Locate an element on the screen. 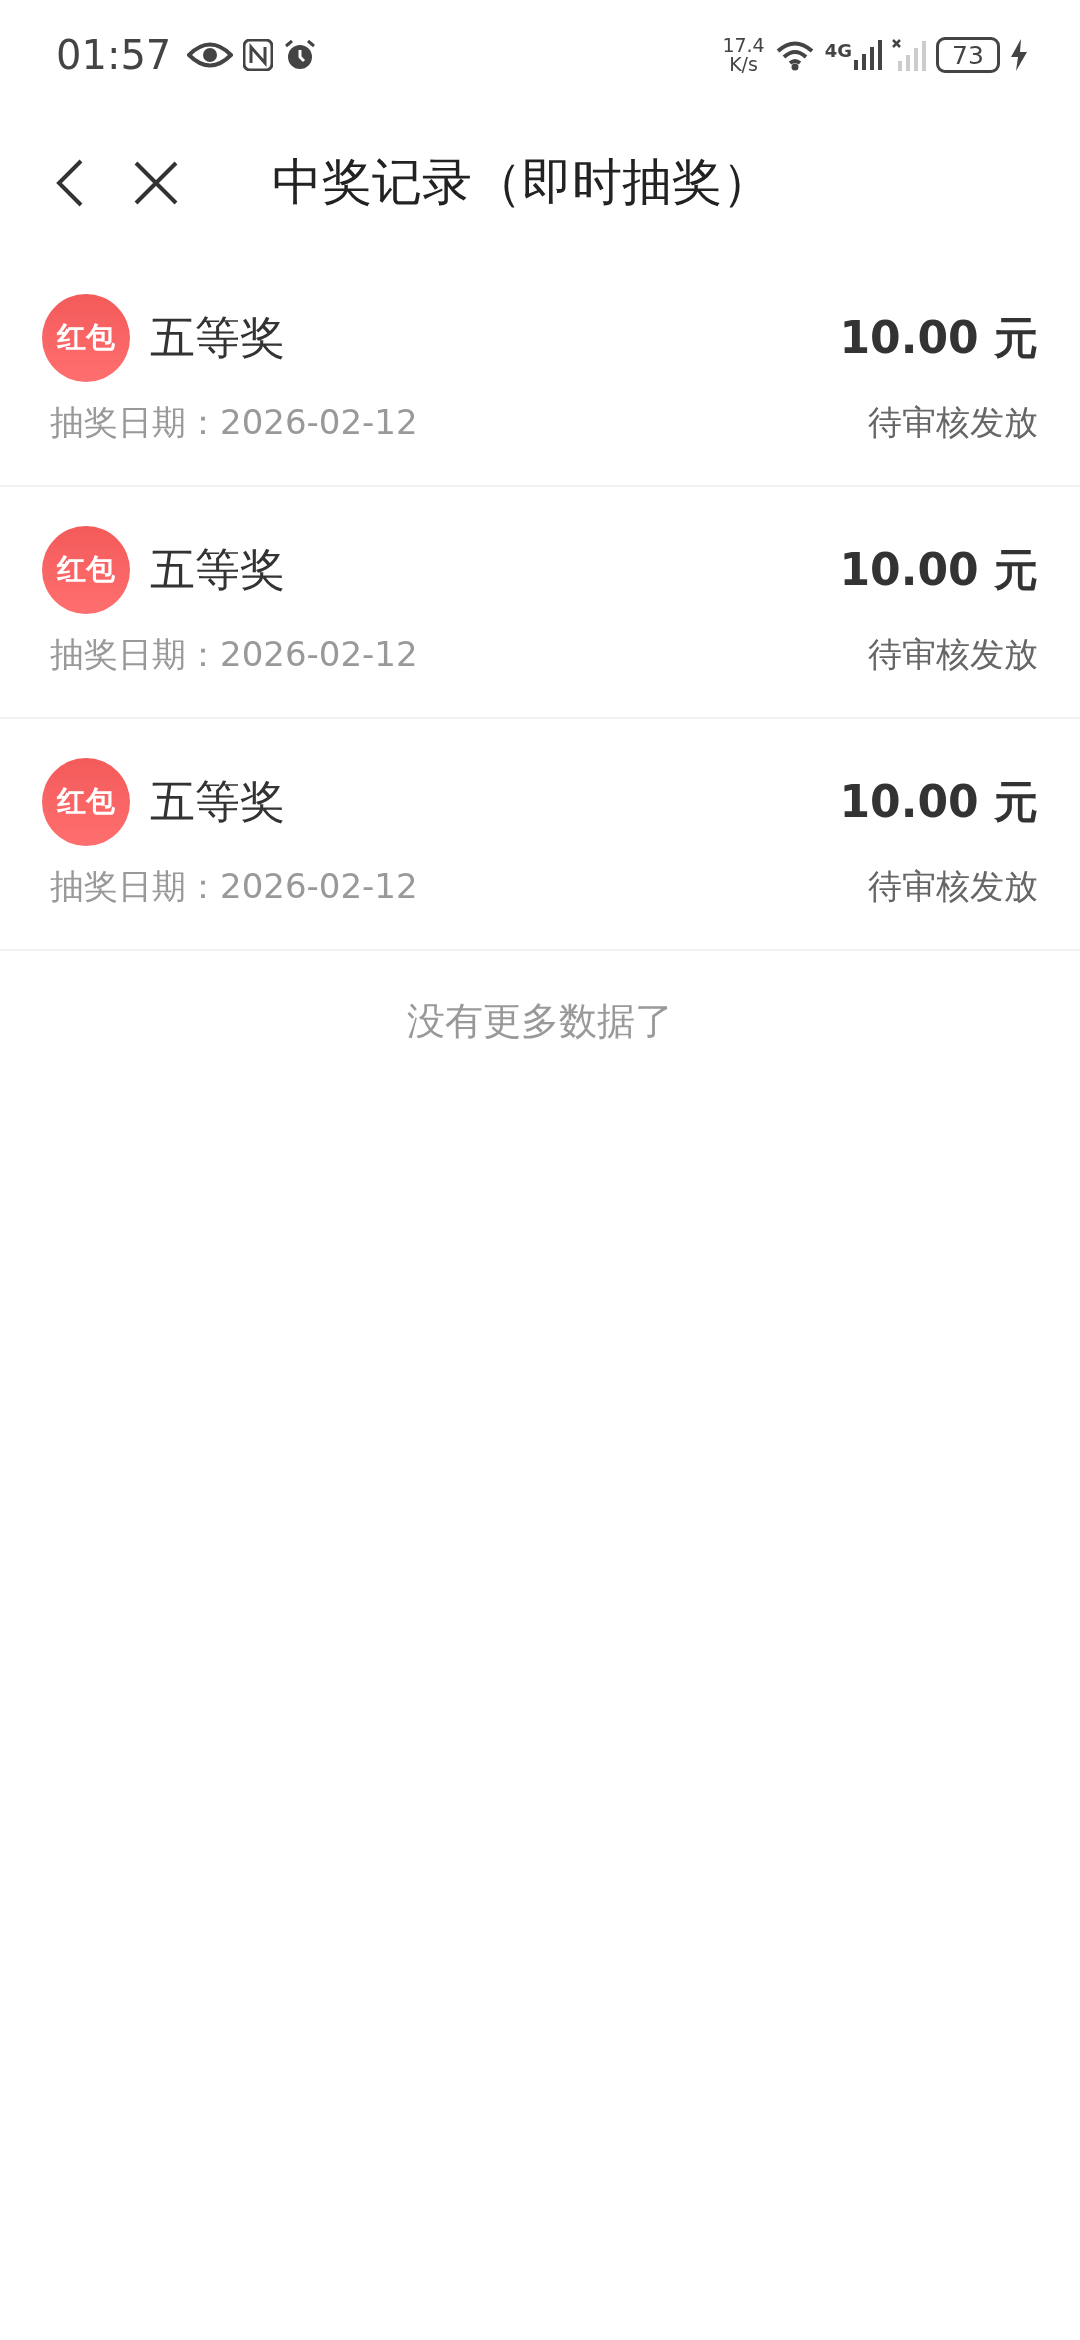 The width and height of the screenshot is (1080, 2340). end-of-list-text: 没有更多数据了 is located at coordinates (540, 1021).